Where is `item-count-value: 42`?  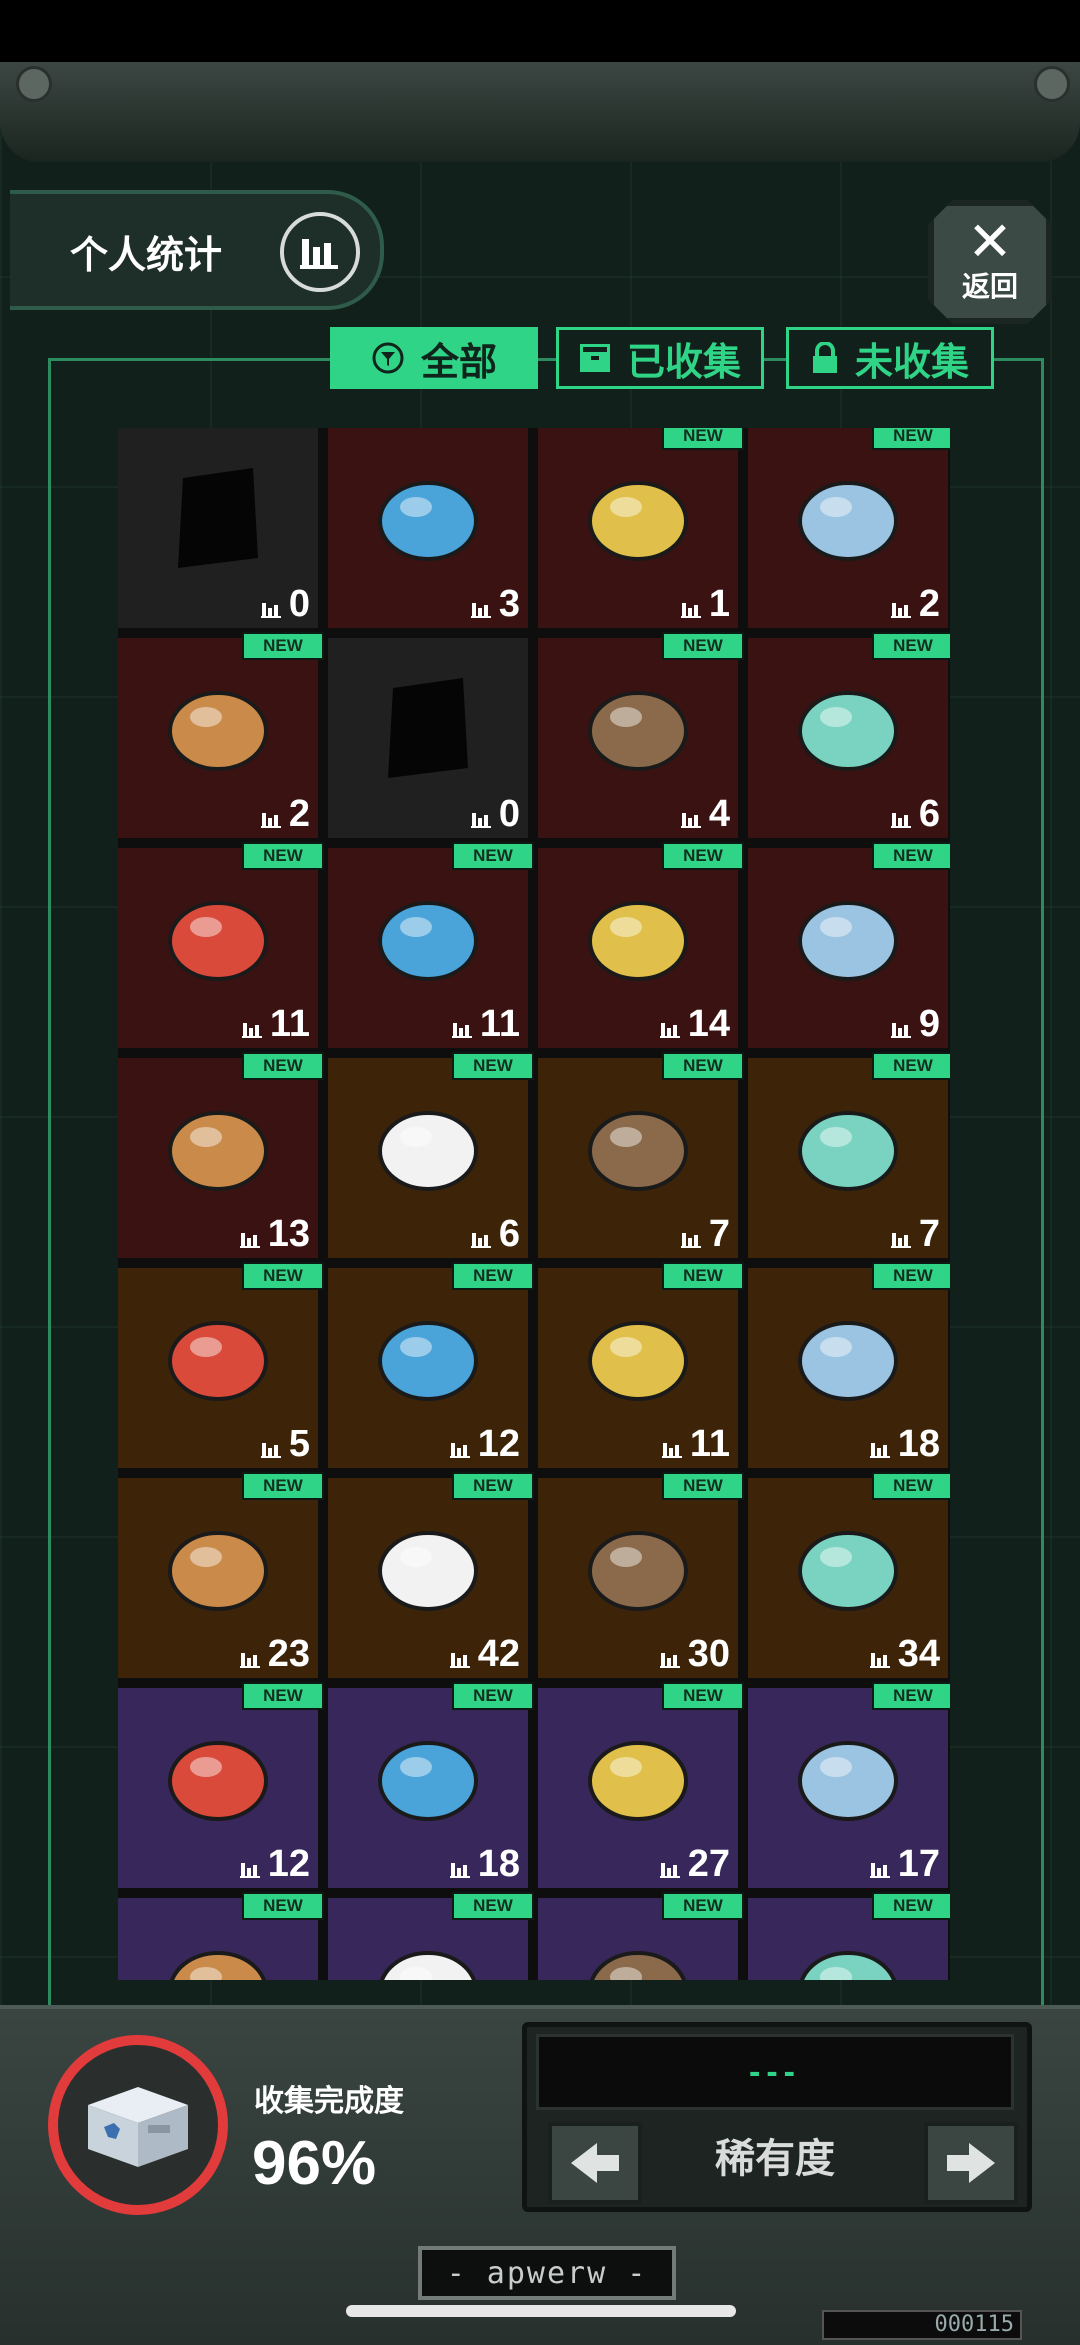 item-count-value: 42 is located at coordinates (498, 1654).